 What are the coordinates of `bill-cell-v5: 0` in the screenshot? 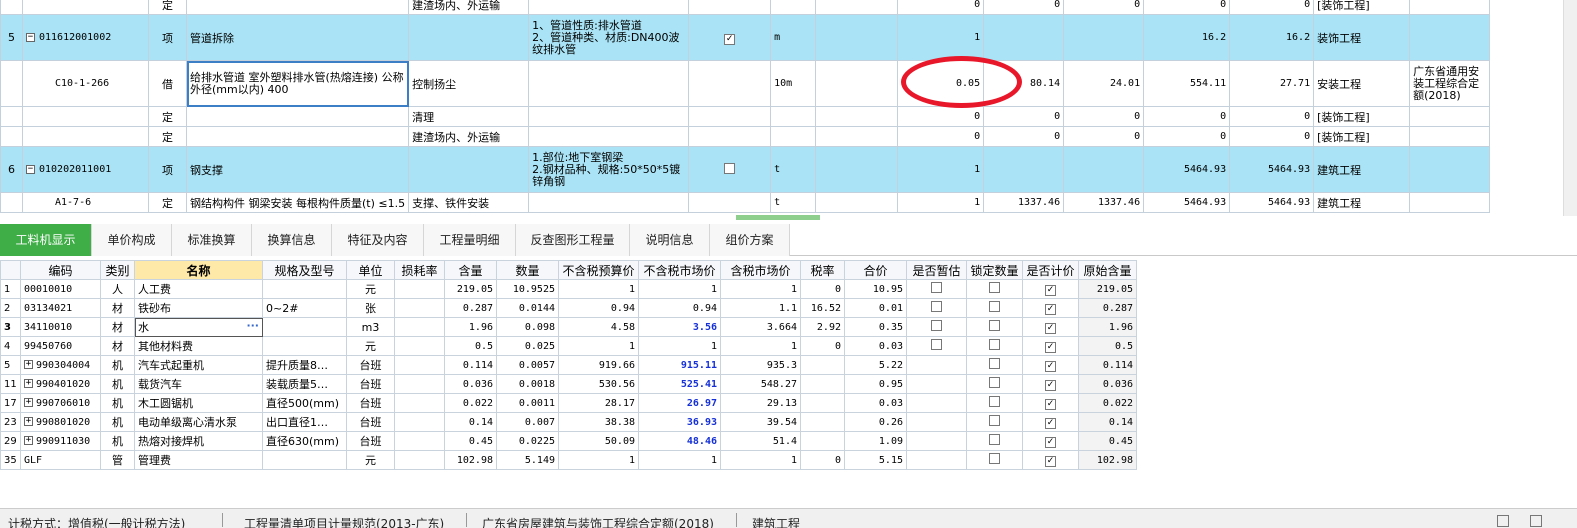 It's located at (1272, 7).